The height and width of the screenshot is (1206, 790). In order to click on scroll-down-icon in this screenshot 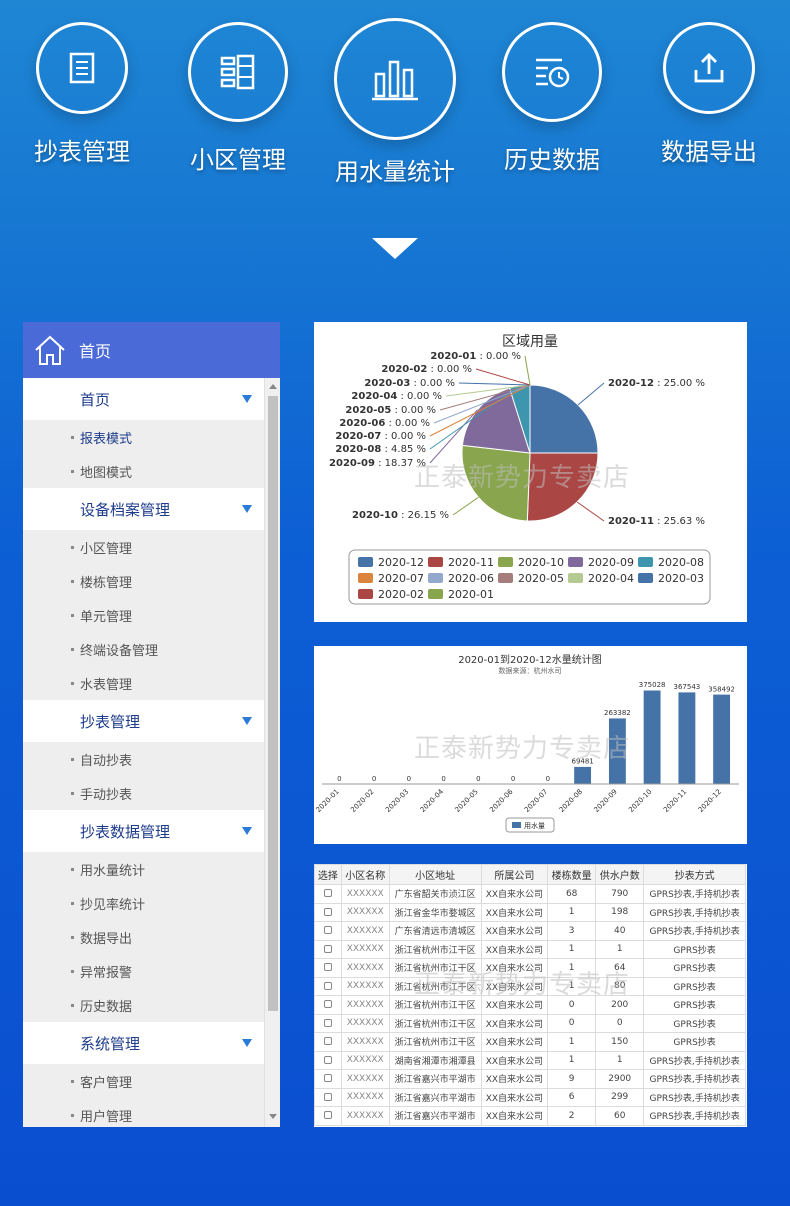, I will do `click(273, 1116)`.